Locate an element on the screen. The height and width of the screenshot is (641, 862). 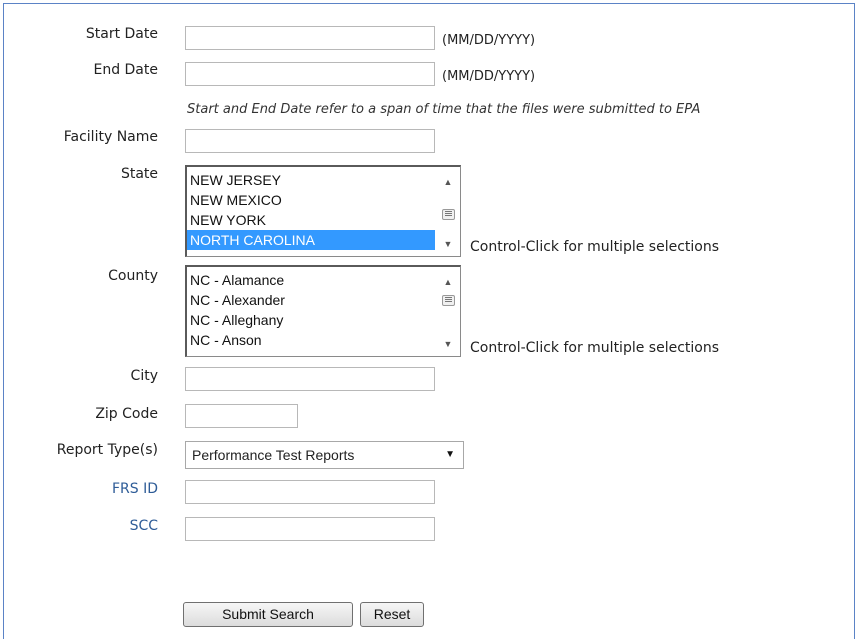
end-date-label: End Date is located at coordinates (125, 70).